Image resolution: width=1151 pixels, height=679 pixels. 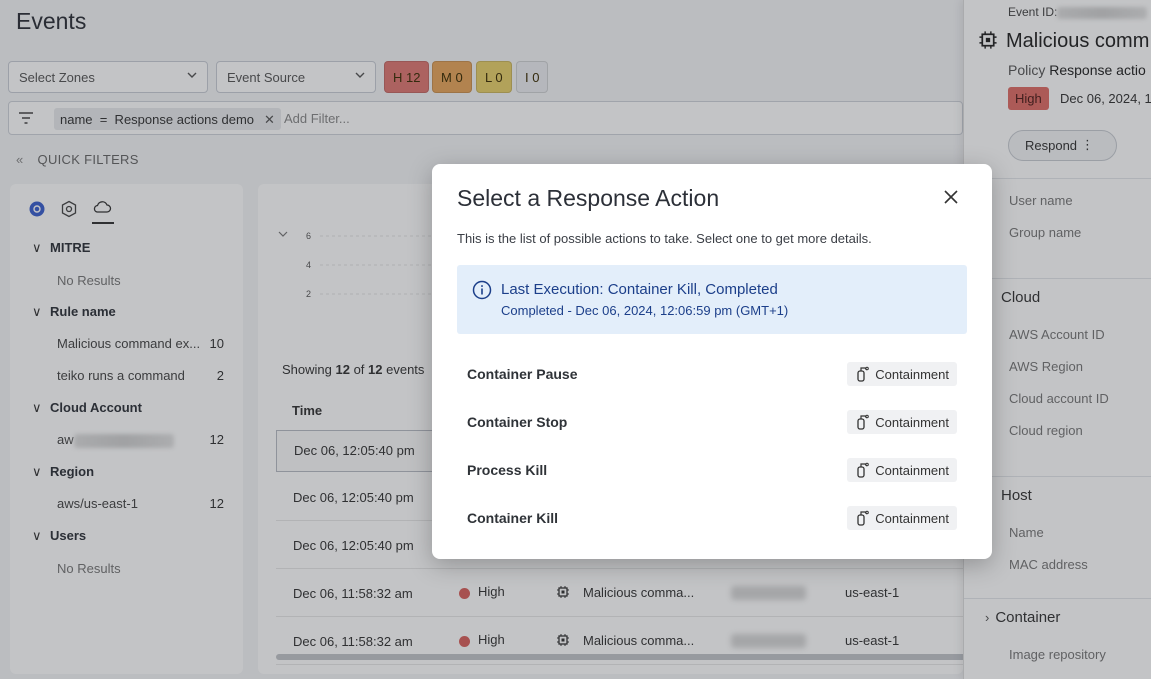 What do you see at coordinates (588, 198) in the screenshot?
I see `modal-title: Select a Response Action` at bounding box center [588, 198].